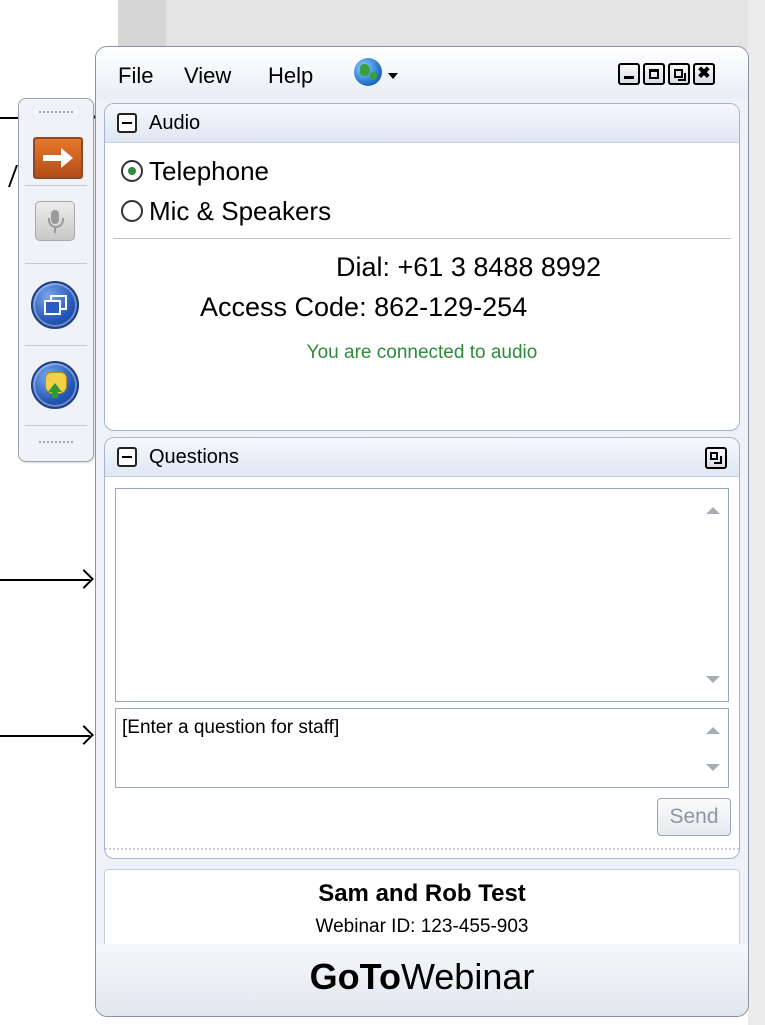 This screenshot has width=765, height=1025. I want to click on radio-mic-speakers-label: Mic & Speakers, so click(240, 211).